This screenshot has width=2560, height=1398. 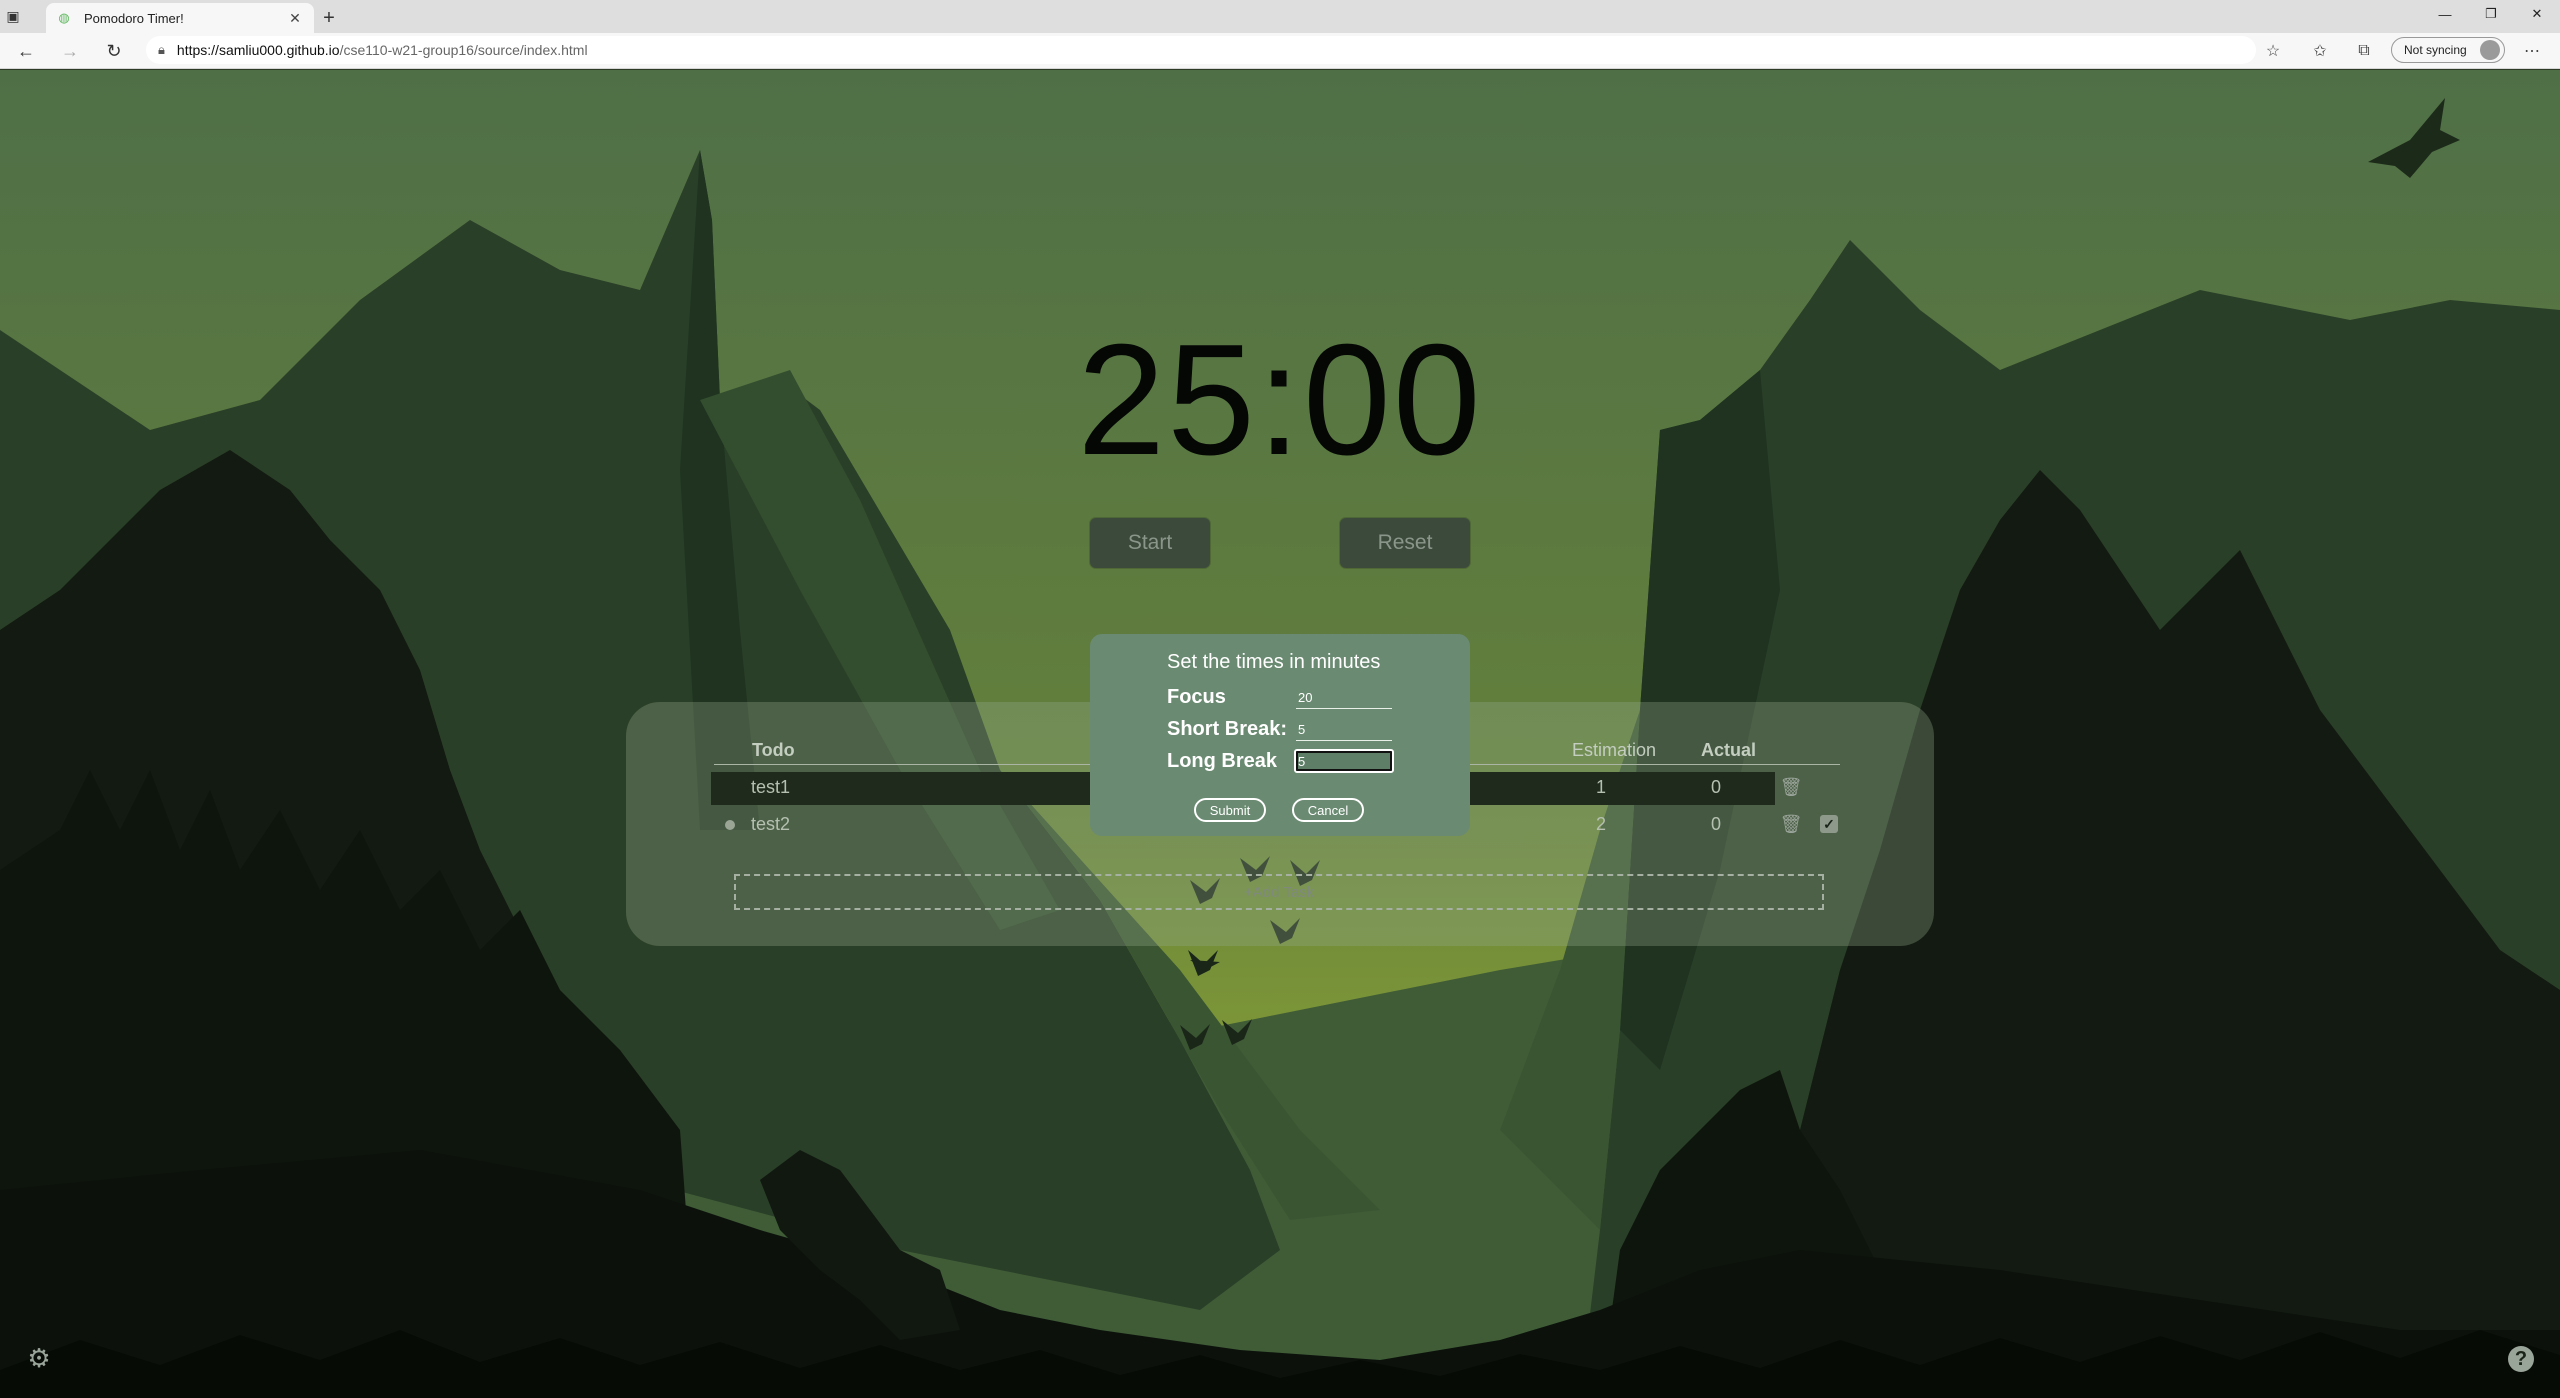 I want to click on task-bullet, so click(x=730, y=825).